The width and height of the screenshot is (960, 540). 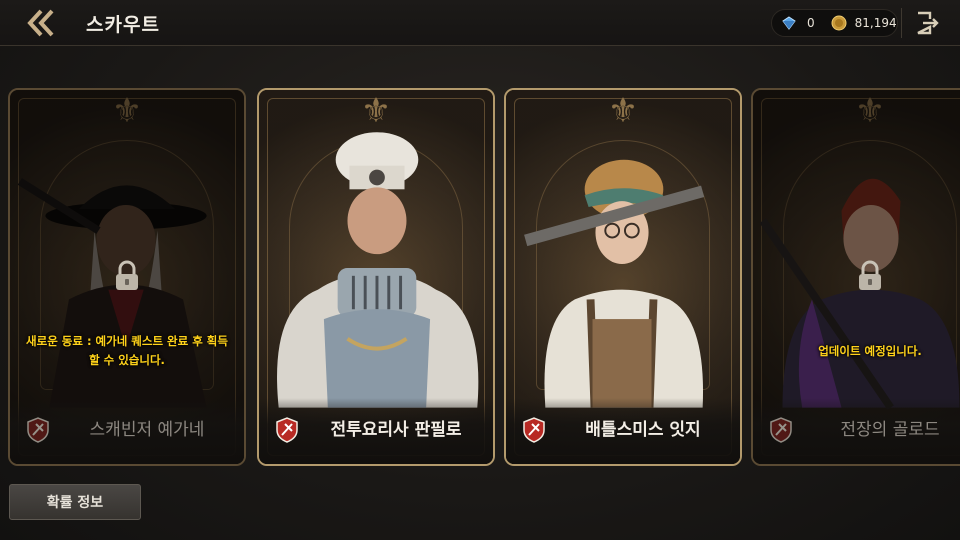 What do you see at coordinates (811, 23) in the screenshot?
I see `gem-count: 0` at bounding box center [811, 23].